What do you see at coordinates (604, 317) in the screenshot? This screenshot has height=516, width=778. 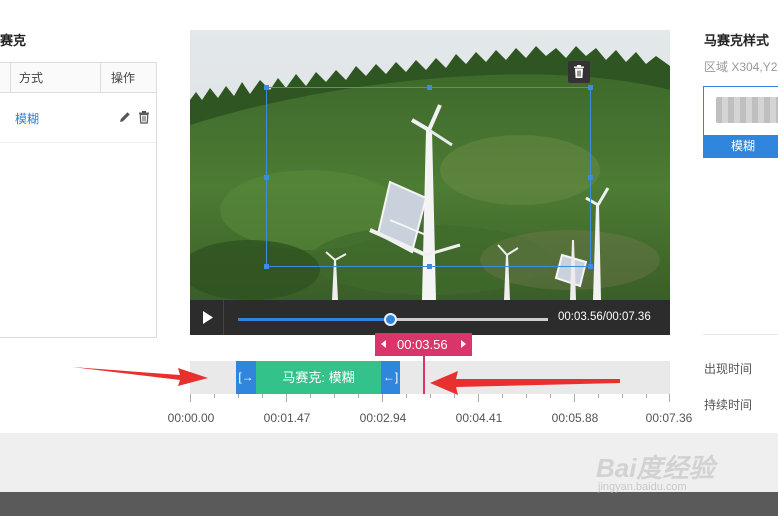 I see `time-display: 00:03.56/00:07.36` at bounding box center [604, 317].